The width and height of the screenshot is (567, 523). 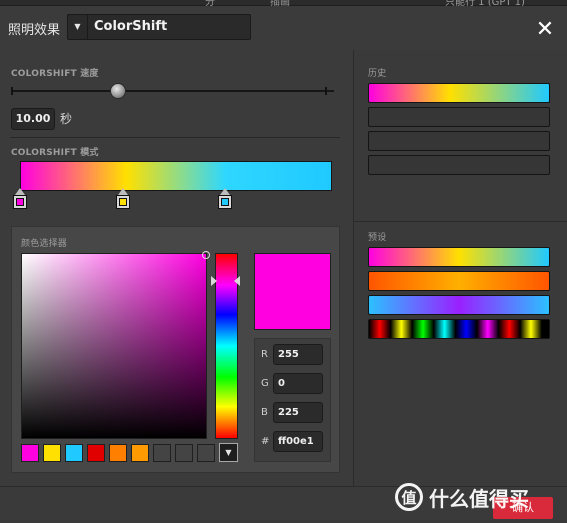 What do you see at coordinates (176, 176) in the screenshot?
I see `colorshift-gradient-bar` at bounding box center [176, 176].